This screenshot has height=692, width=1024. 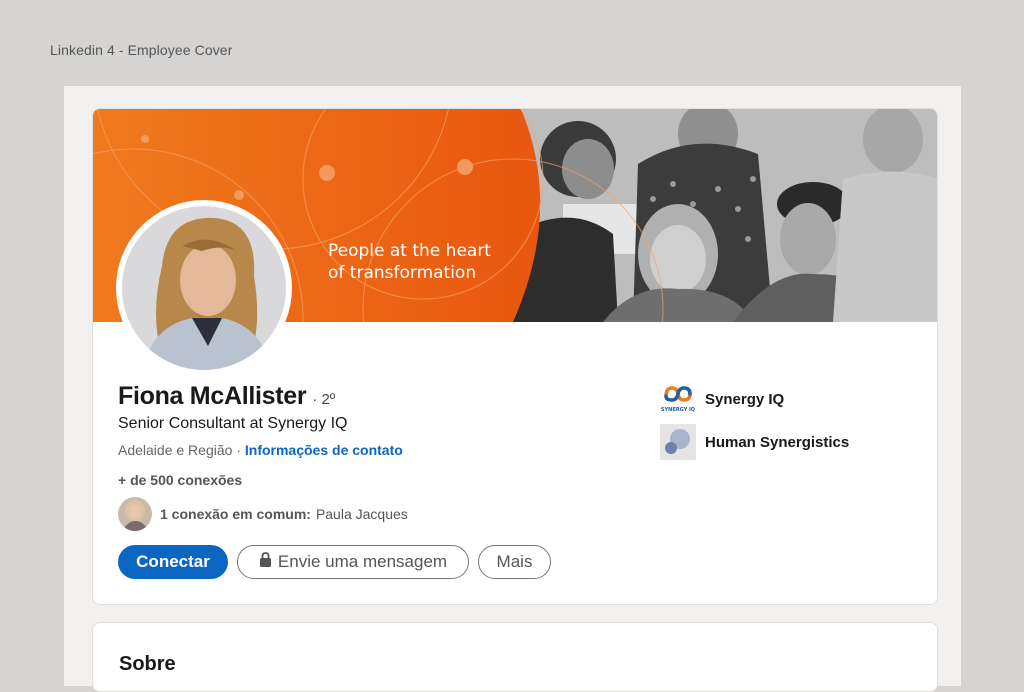 What do you see at coordinates (745, 399) in the screenshot?
I see `company-name: Synergy IQ` at bounding box center [745, 399].